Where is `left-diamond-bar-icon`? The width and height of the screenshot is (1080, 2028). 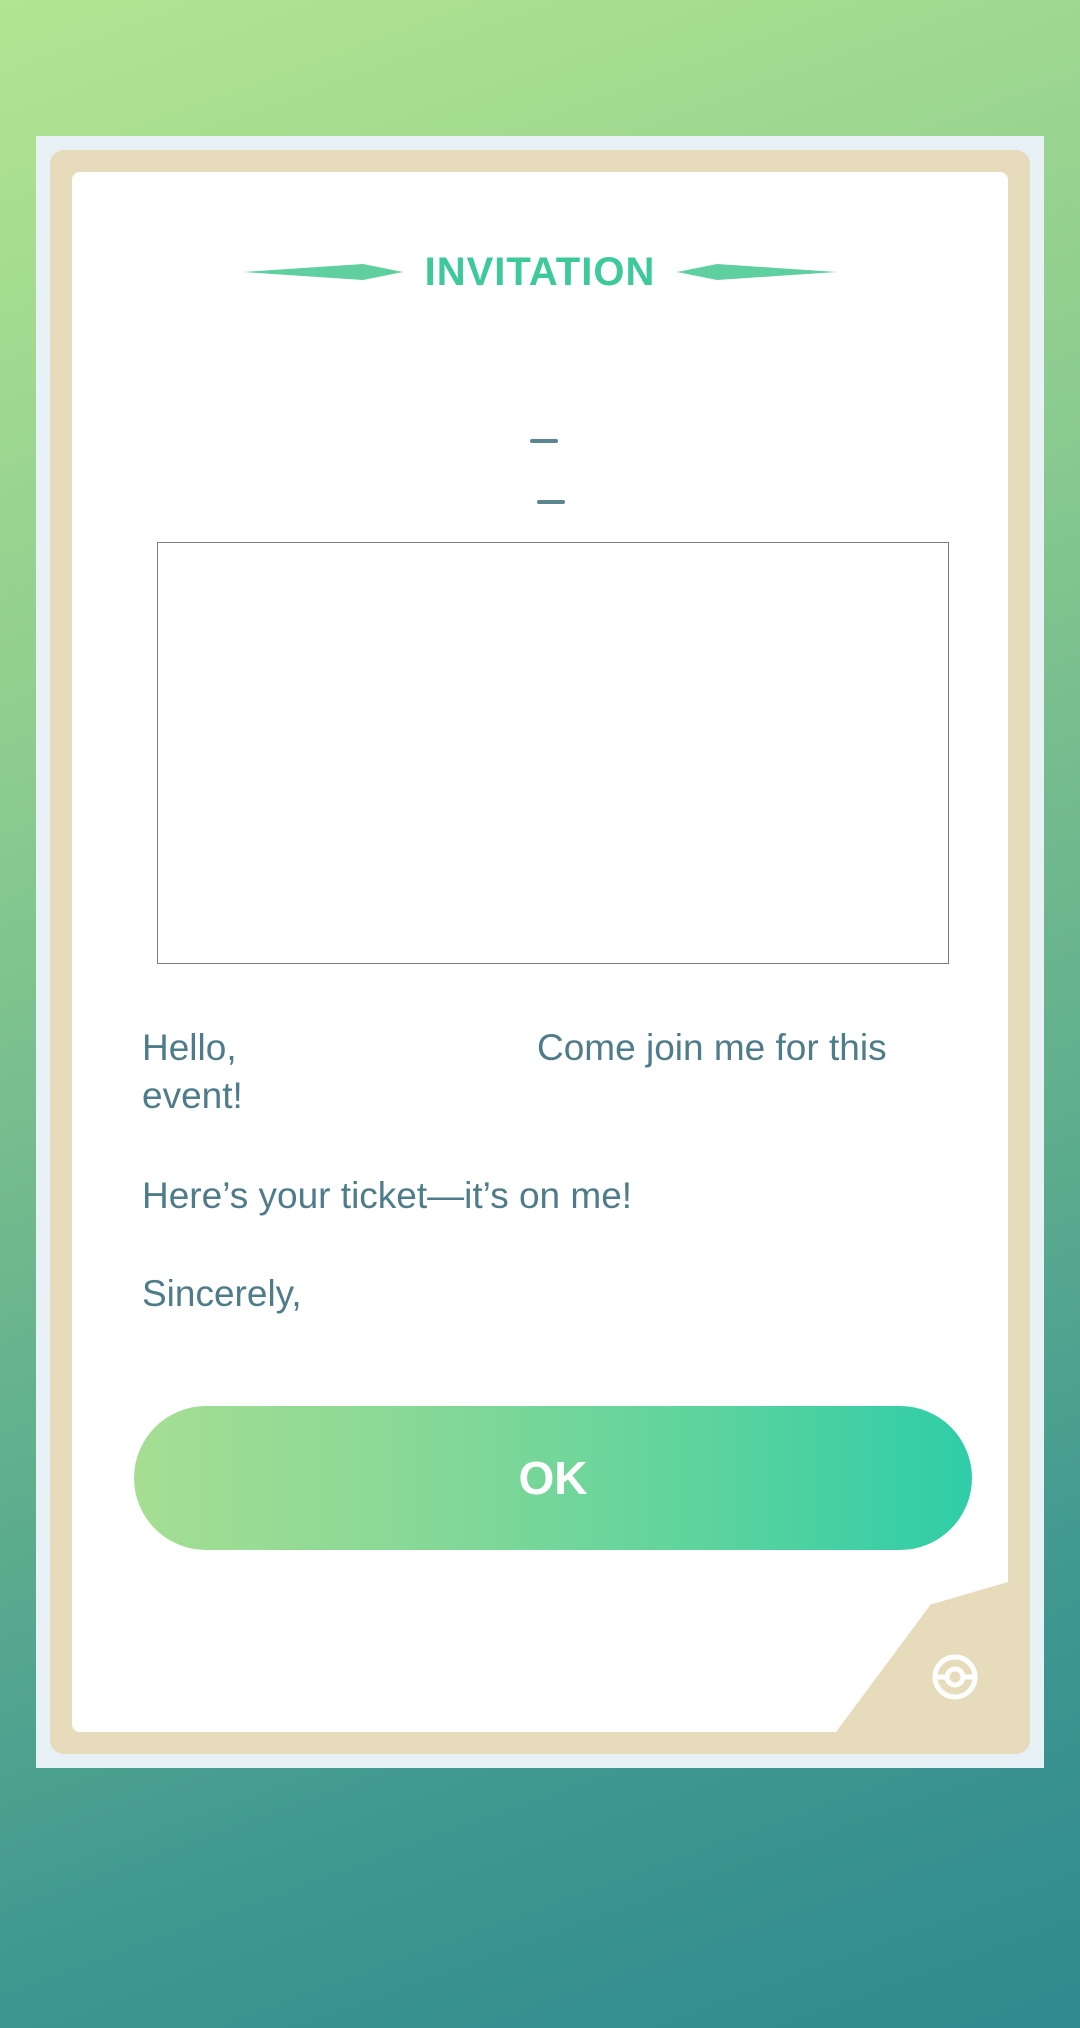 left-diamond-bar-icon is located at coordinates (322, 272).